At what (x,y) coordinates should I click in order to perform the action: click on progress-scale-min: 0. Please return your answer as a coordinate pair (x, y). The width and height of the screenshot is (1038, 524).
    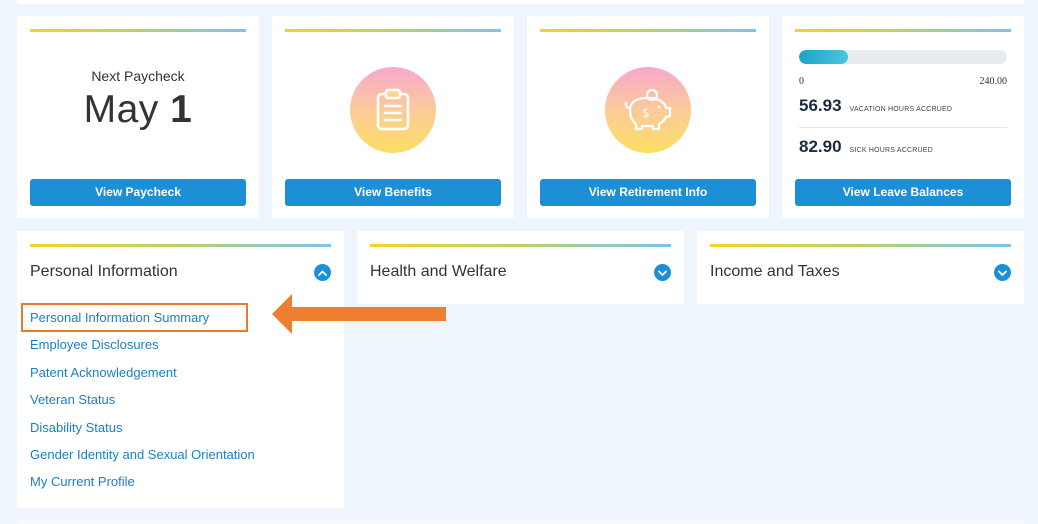
    Looking at the image, I should click on (801, 81).